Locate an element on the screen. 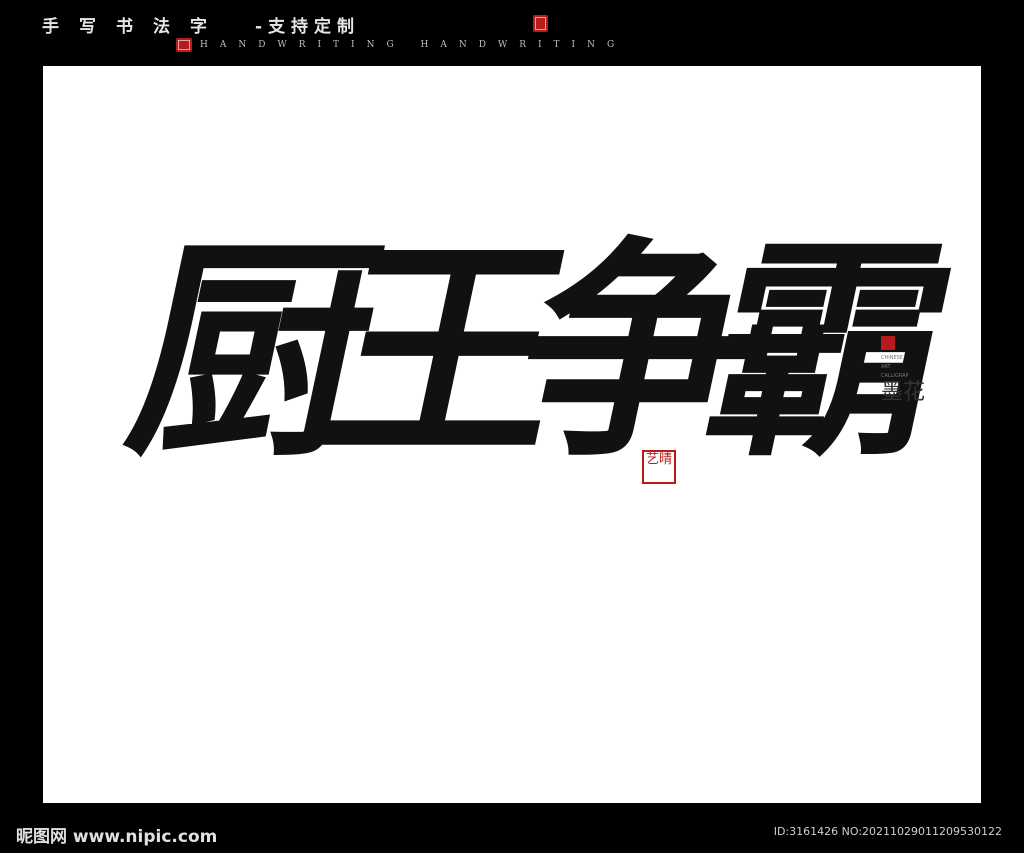  header-seal-left-icon is located at coordinates (184, 45).